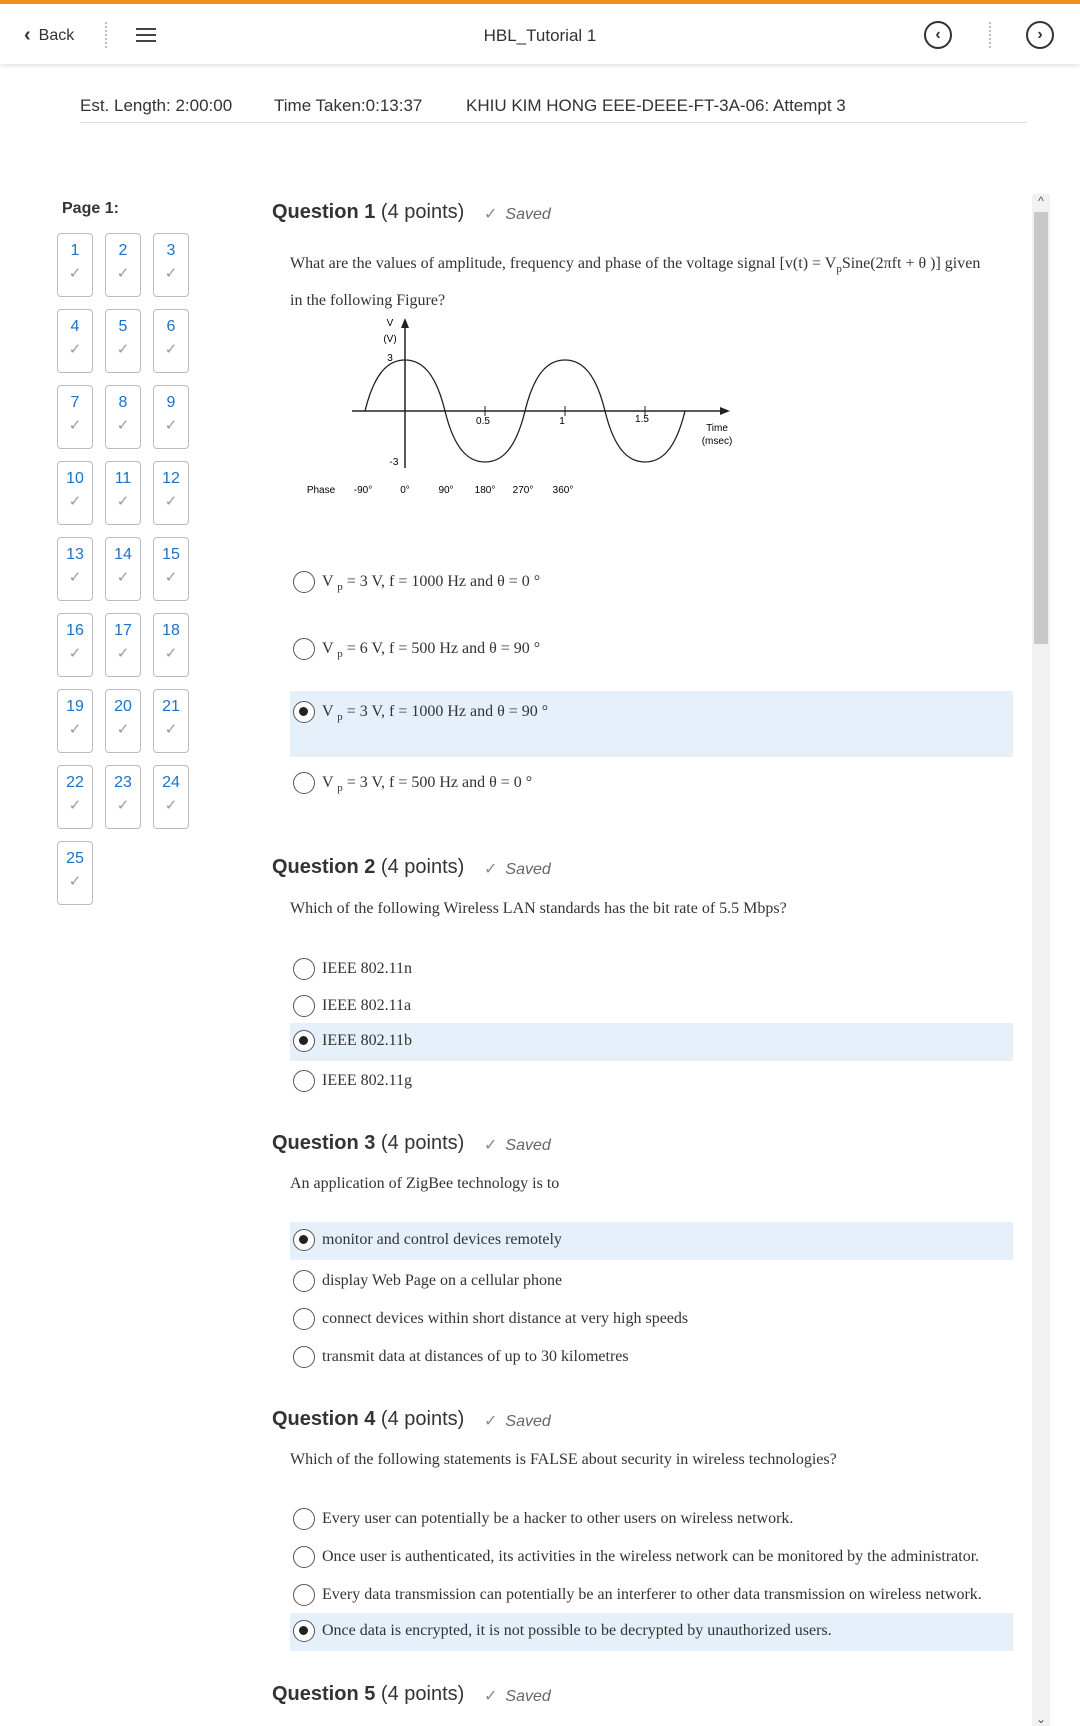 The image size is (1080, 1726). I want to click on question-nav-tile: 20 ✓, so click(123, 721).